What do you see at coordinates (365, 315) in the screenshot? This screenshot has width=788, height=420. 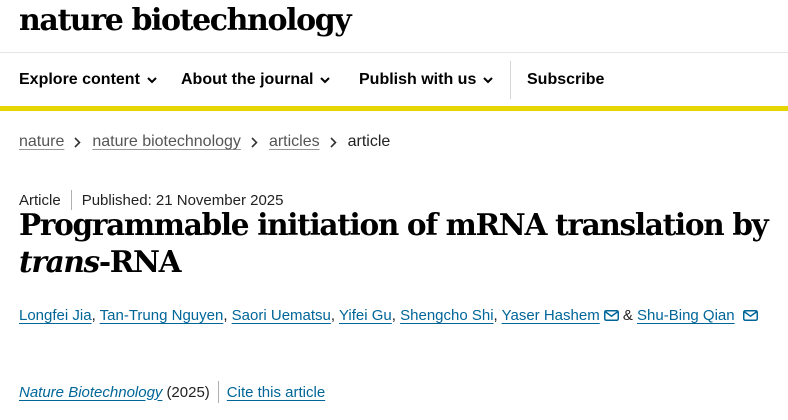 I see `author-link: Yifei Gu` at bounding box center [365, 315].